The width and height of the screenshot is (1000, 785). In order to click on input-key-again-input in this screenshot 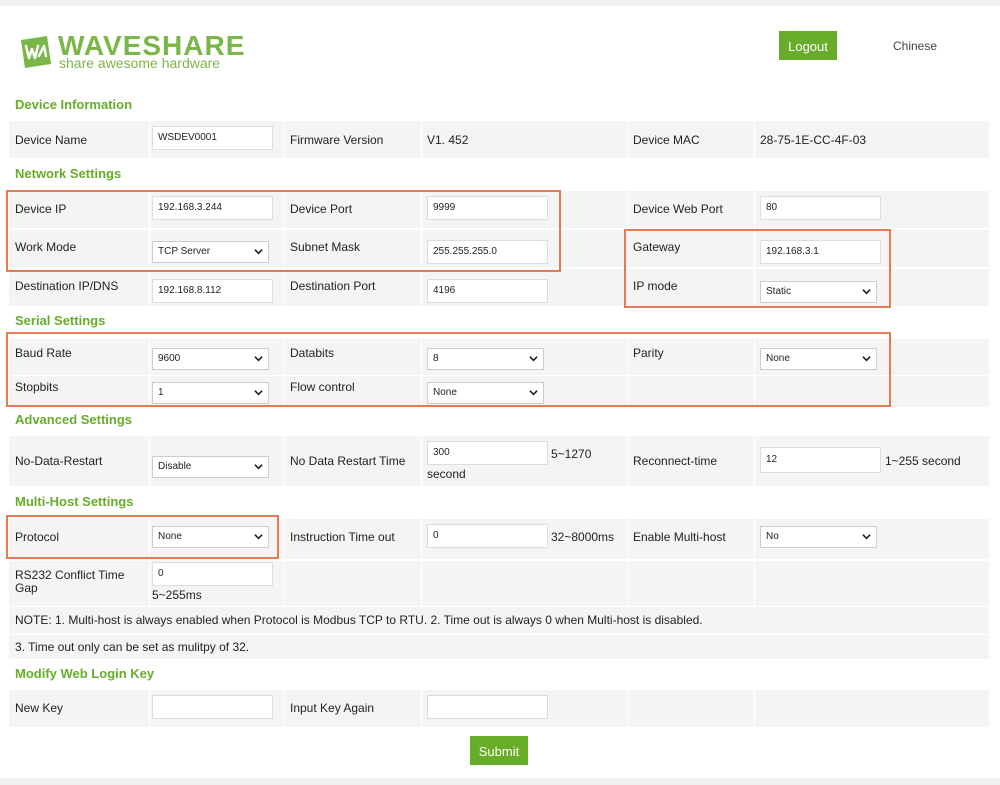, I will do `click(487, 707)`.